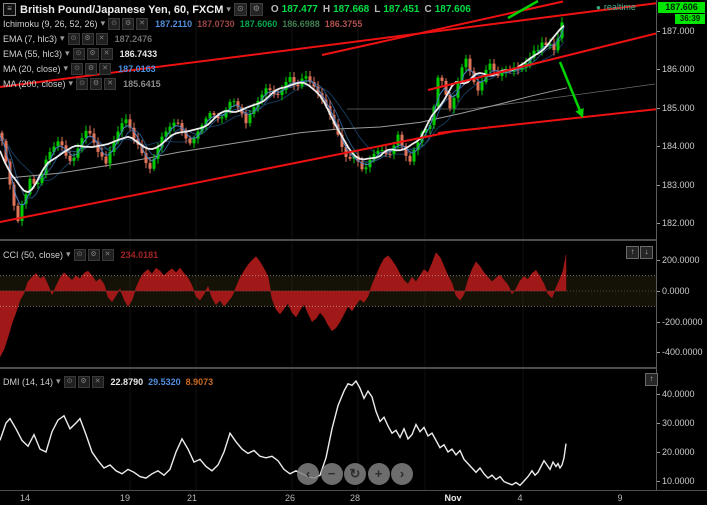  What do you see at coordinates (142, 83) in the screenshot?
I see `indicator-value: 185.6415` at bounding box center [142, 83].